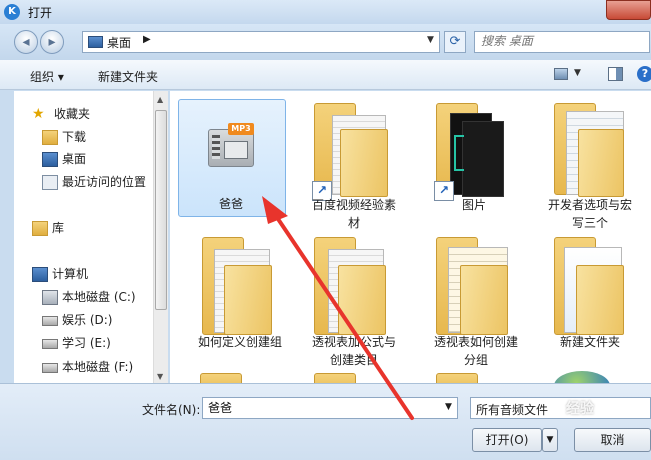  Describe the element at coordinates (40, 13) in the screenshot. I see `window-title: 打开` at that location.